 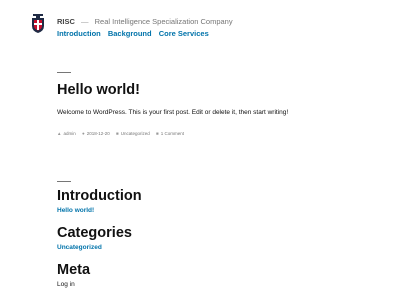 I want to click on site-description: Real Intelligence Specialization Company, so click(x=163, y=21).